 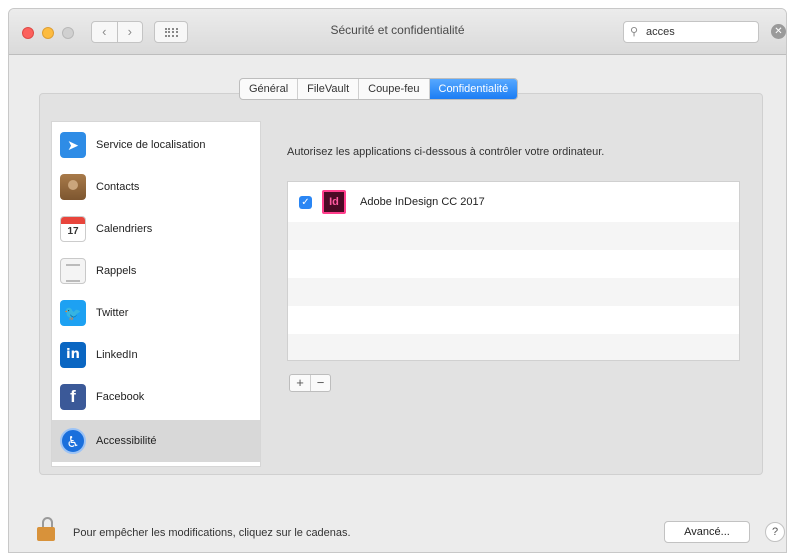 What do you see at coordinates (73, 355) in the screenshot?
I see `linkedin-icon: in` at bounding box center [73, 355].